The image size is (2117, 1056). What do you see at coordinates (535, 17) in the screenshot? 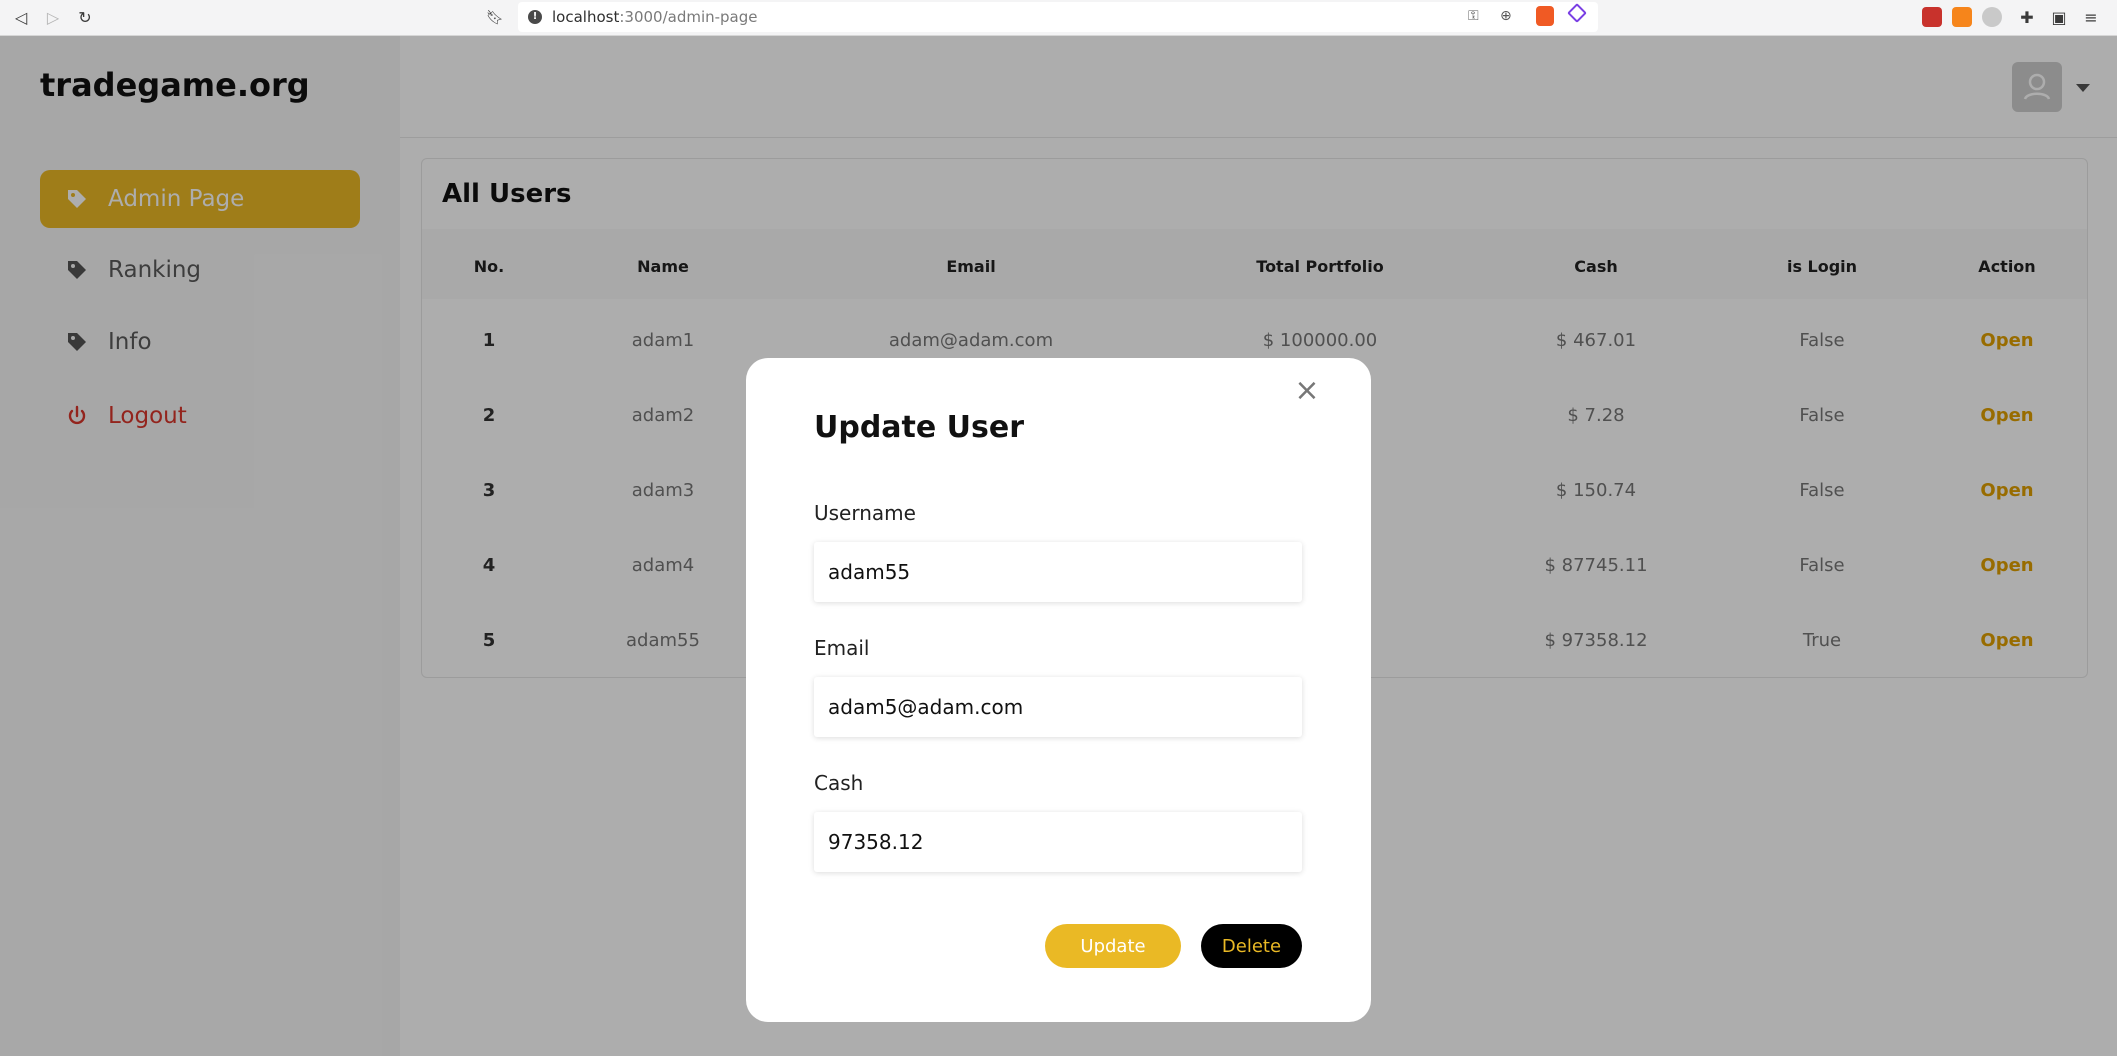
I see `site-info-icon: !` at bounding box center [535, 17].